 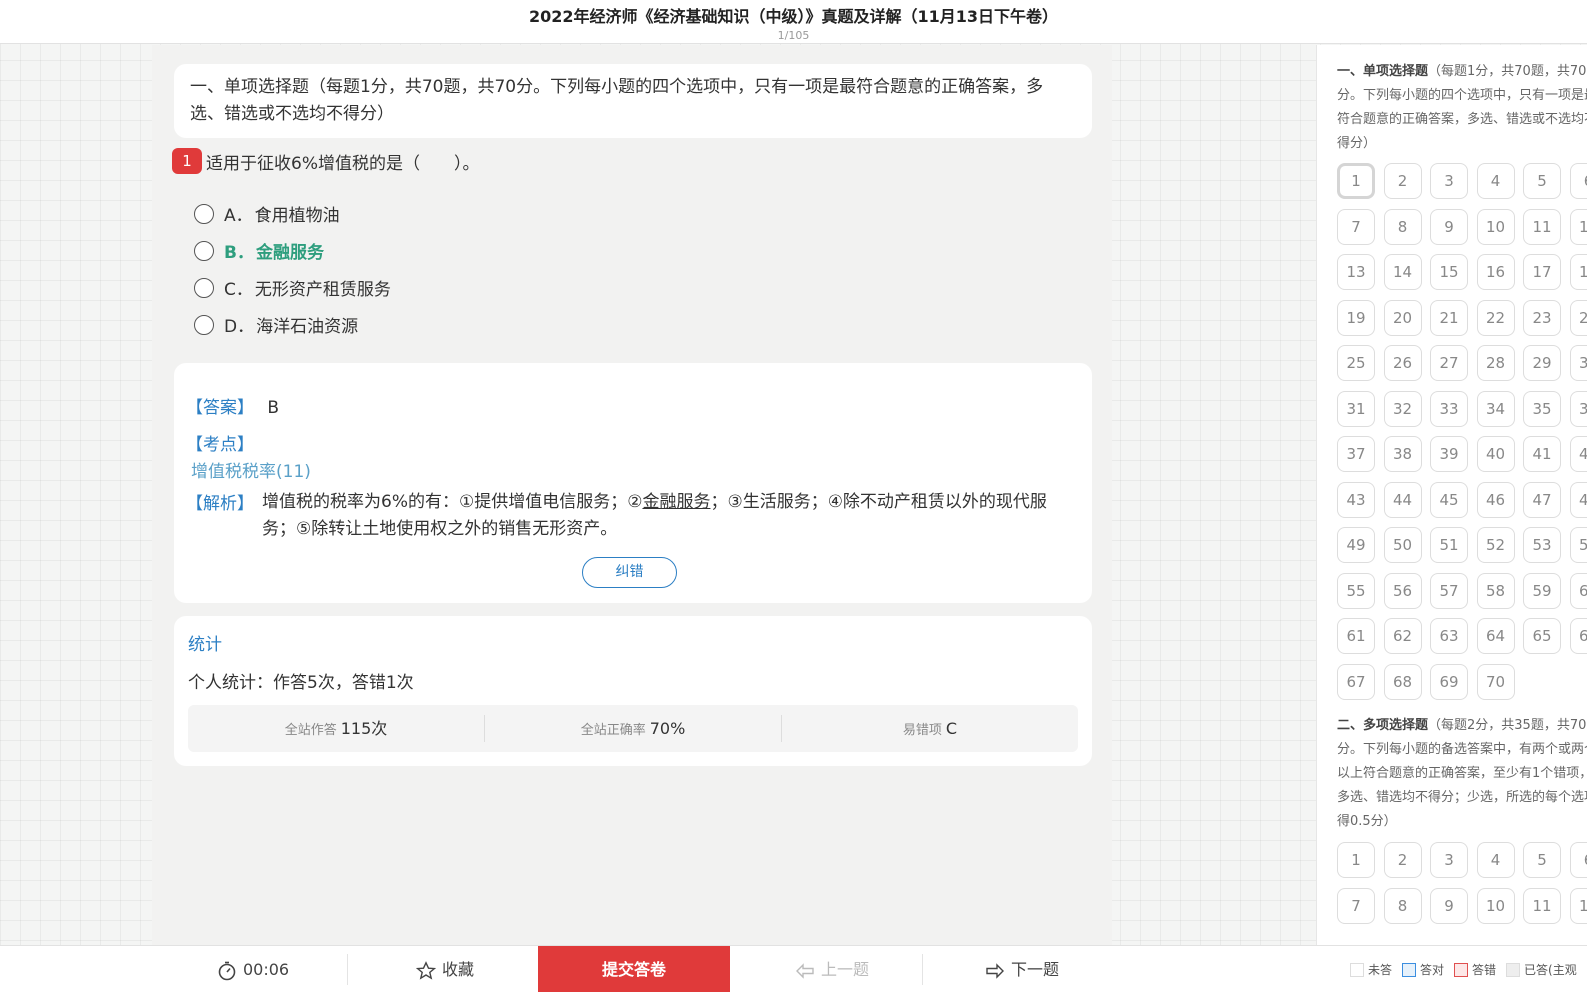 I want to click on question-nav-65: 65, so click(x=1542, y=636).